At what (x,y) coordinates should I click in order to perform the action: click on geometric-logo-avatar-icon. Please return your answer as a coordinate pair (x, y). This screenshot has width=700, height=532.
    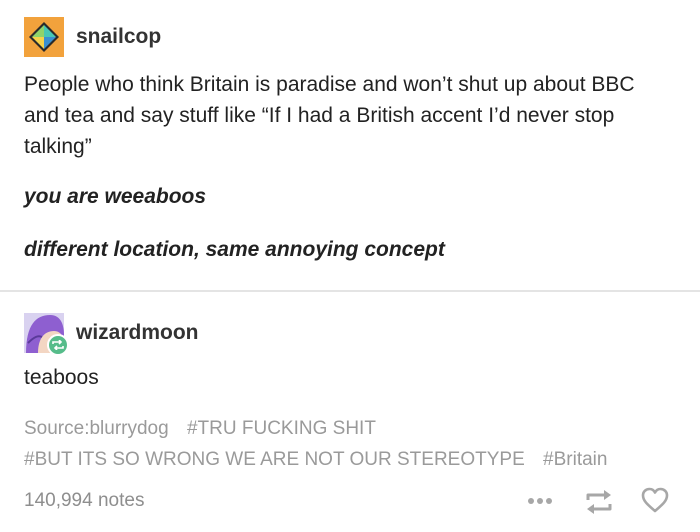
    Looking at the image, I should click on (44, 37).